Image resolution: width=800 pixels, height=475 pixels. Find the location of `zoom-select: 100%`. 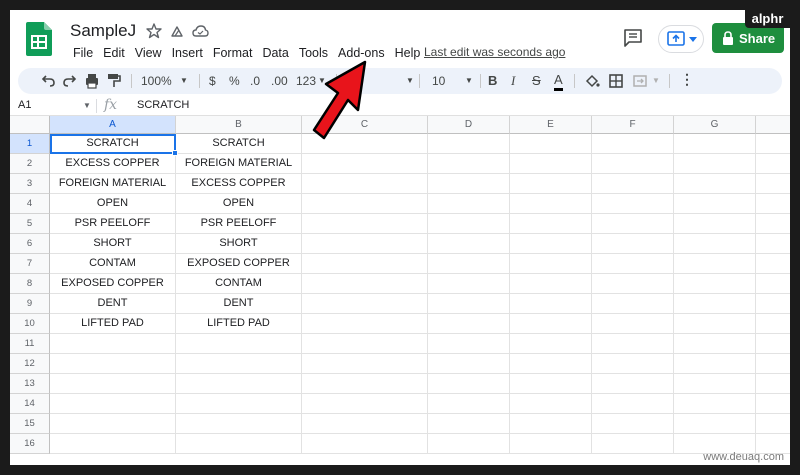

zoom-select: 100% is located at coordinates (156, 81).